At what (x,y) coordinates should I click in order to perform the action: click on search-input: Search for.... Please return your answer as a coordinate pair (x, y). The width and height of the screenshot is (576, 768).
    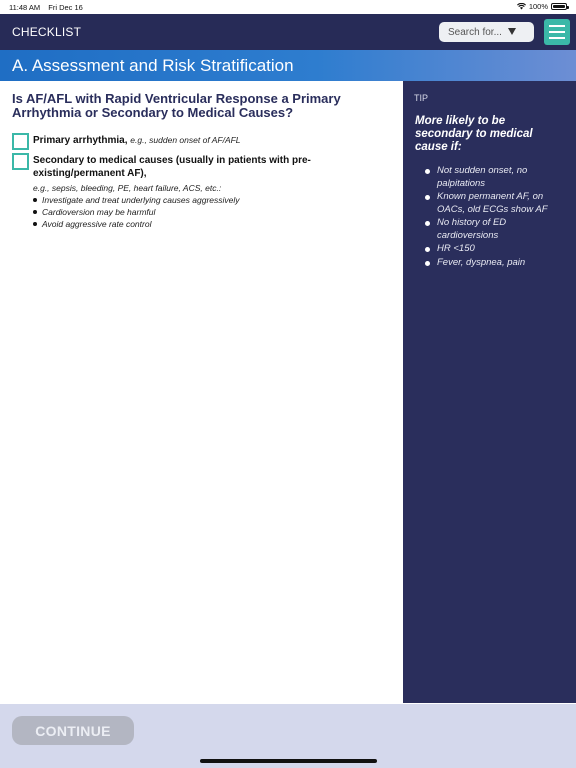
    Looking at the image, I should click on (486, 32).